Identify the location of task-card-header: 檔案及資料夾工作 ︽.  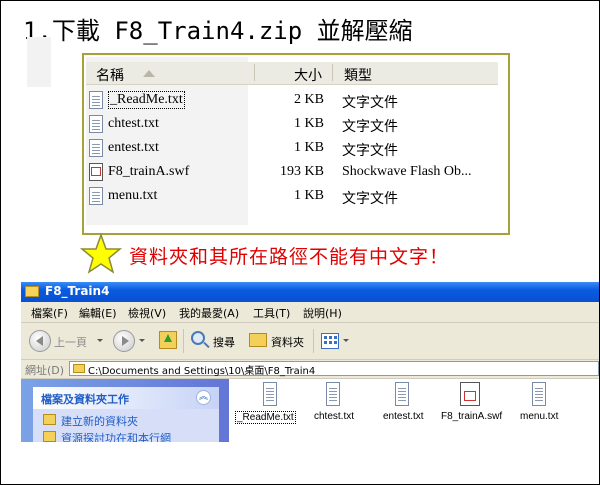
(126, 398).